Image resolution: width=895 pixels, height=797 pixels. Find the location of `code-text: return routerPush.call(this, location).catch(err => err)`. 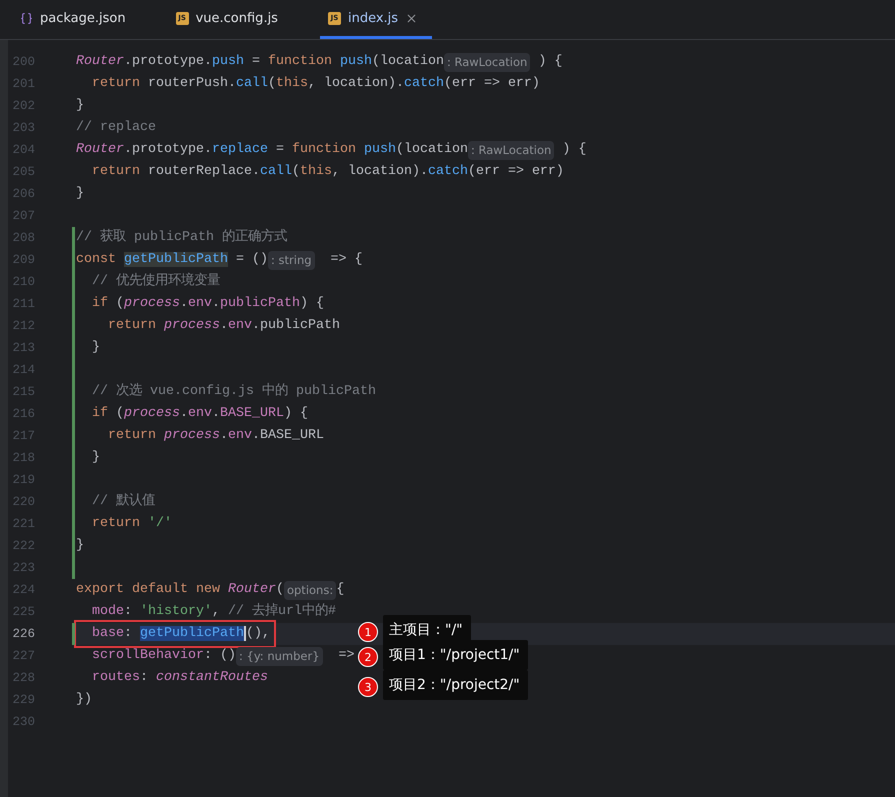

code-text: return routerPush.call(this, location).catch(err => err) is located at coordinates (315, 84).